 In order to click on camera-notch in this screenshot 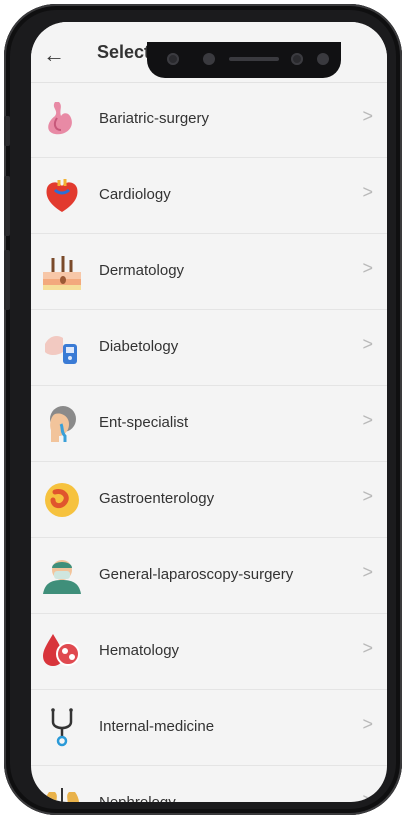, I will do `click(244, 60)`.